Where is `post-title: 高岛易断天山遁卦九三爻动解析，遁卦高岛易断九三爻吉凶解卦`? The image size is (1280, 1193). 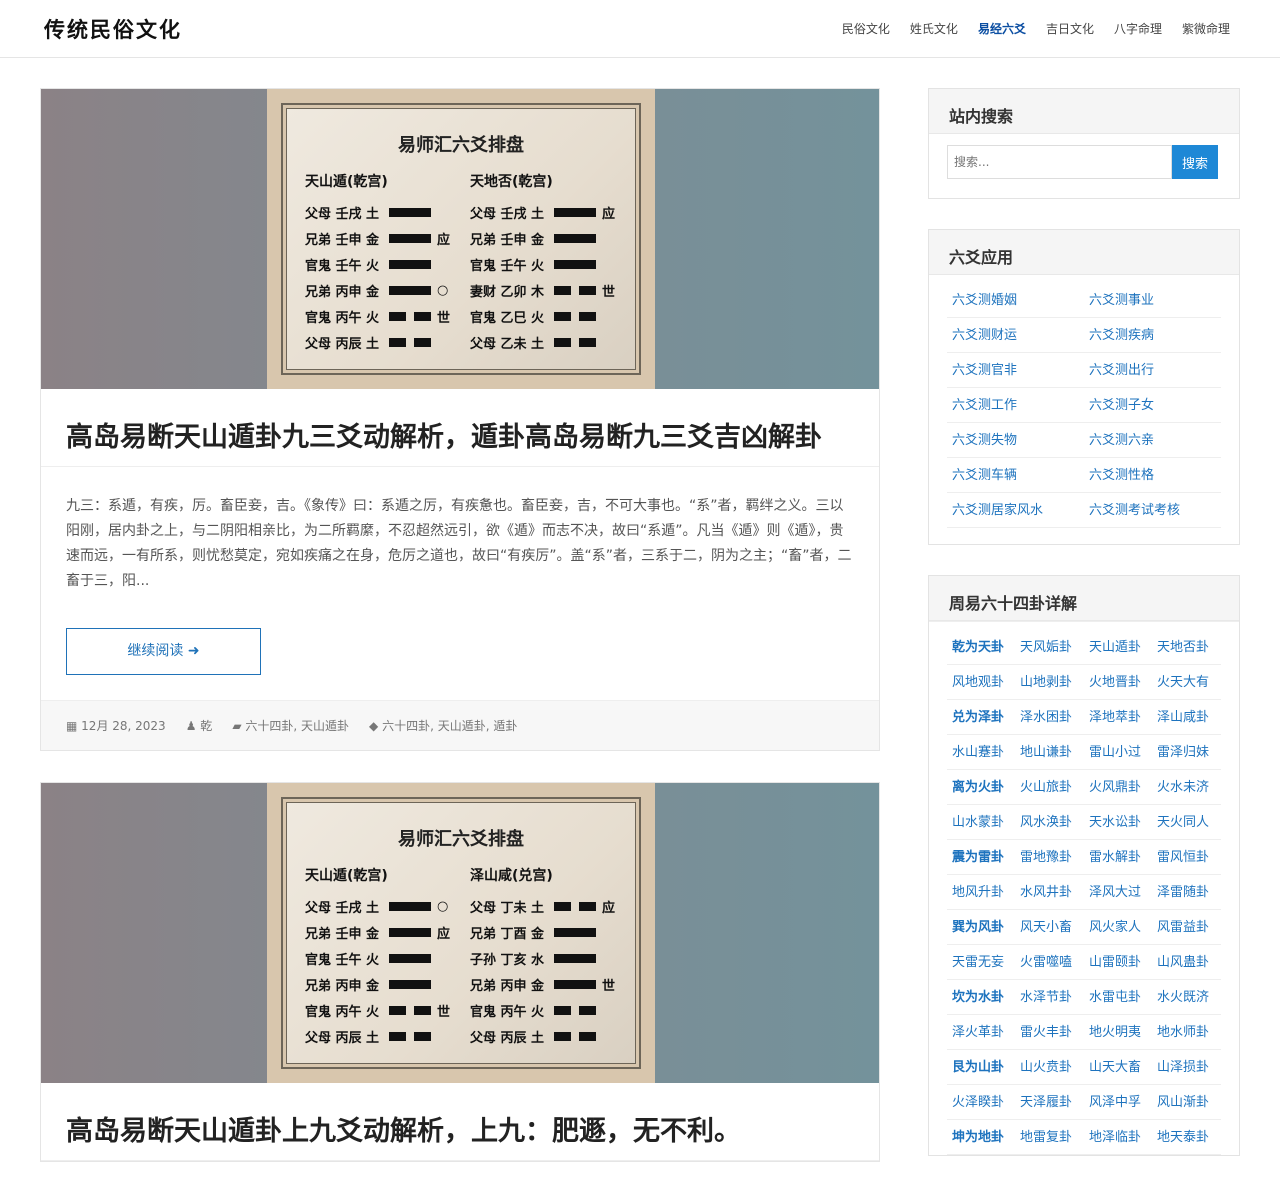 post-title: 高岛易断天山遁卦九三爻动解析，遁卦高岛易断九三爻吉凶解卦 is located at coordinates (460, 428).